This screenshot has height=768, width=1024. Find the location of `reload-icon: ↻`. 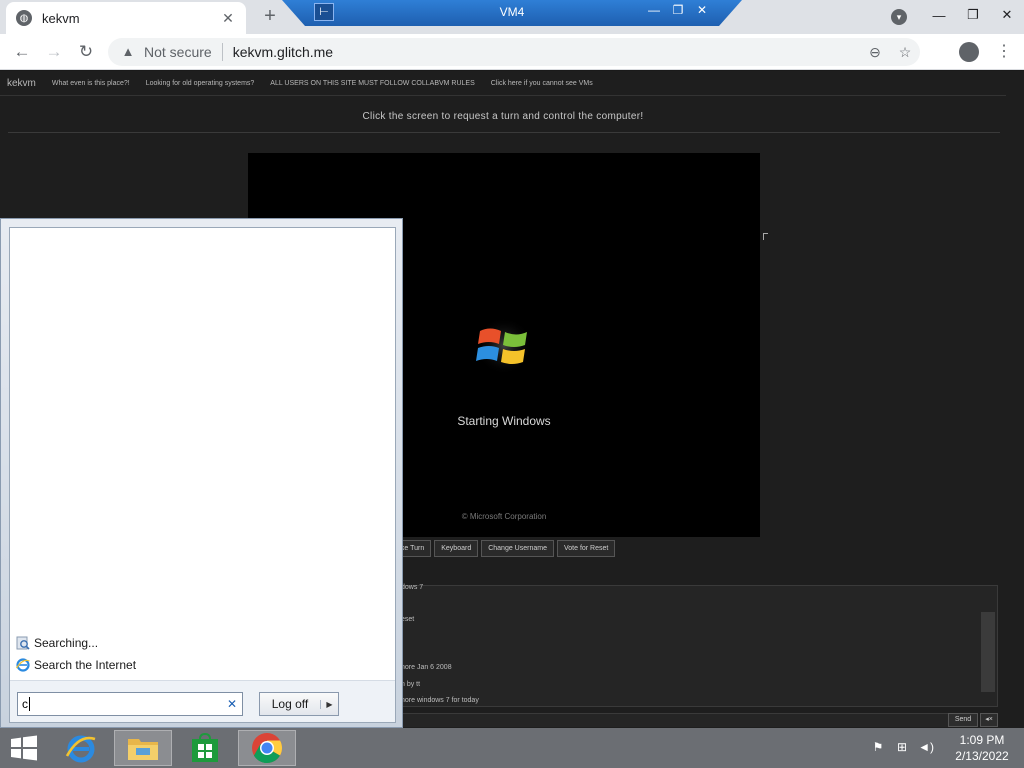

reload-icon: ↻ is located at coordinates (86, 52).